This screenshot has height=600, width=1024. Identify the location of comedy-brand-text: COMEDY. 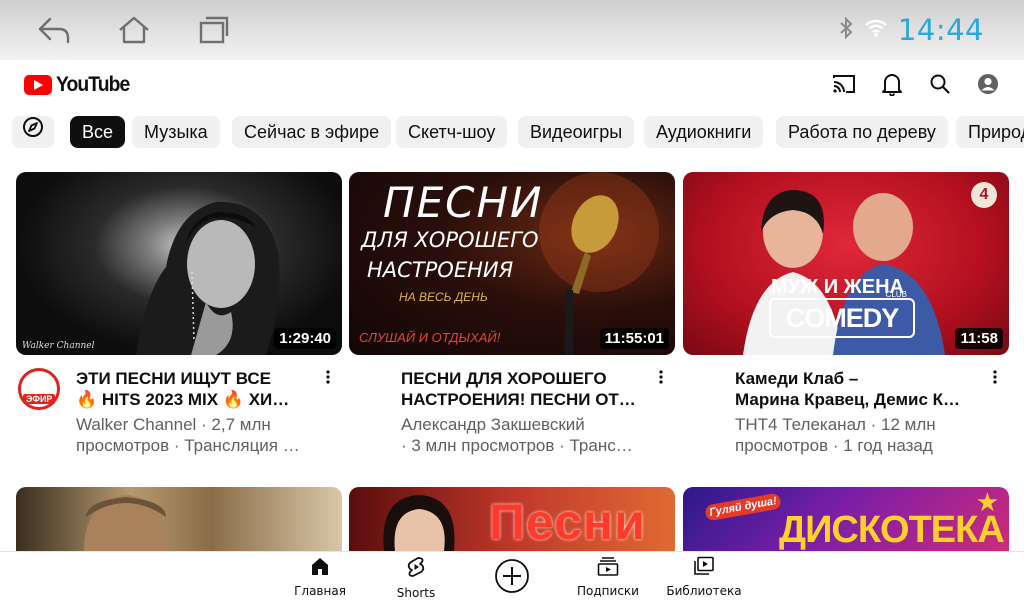
(842, 317).